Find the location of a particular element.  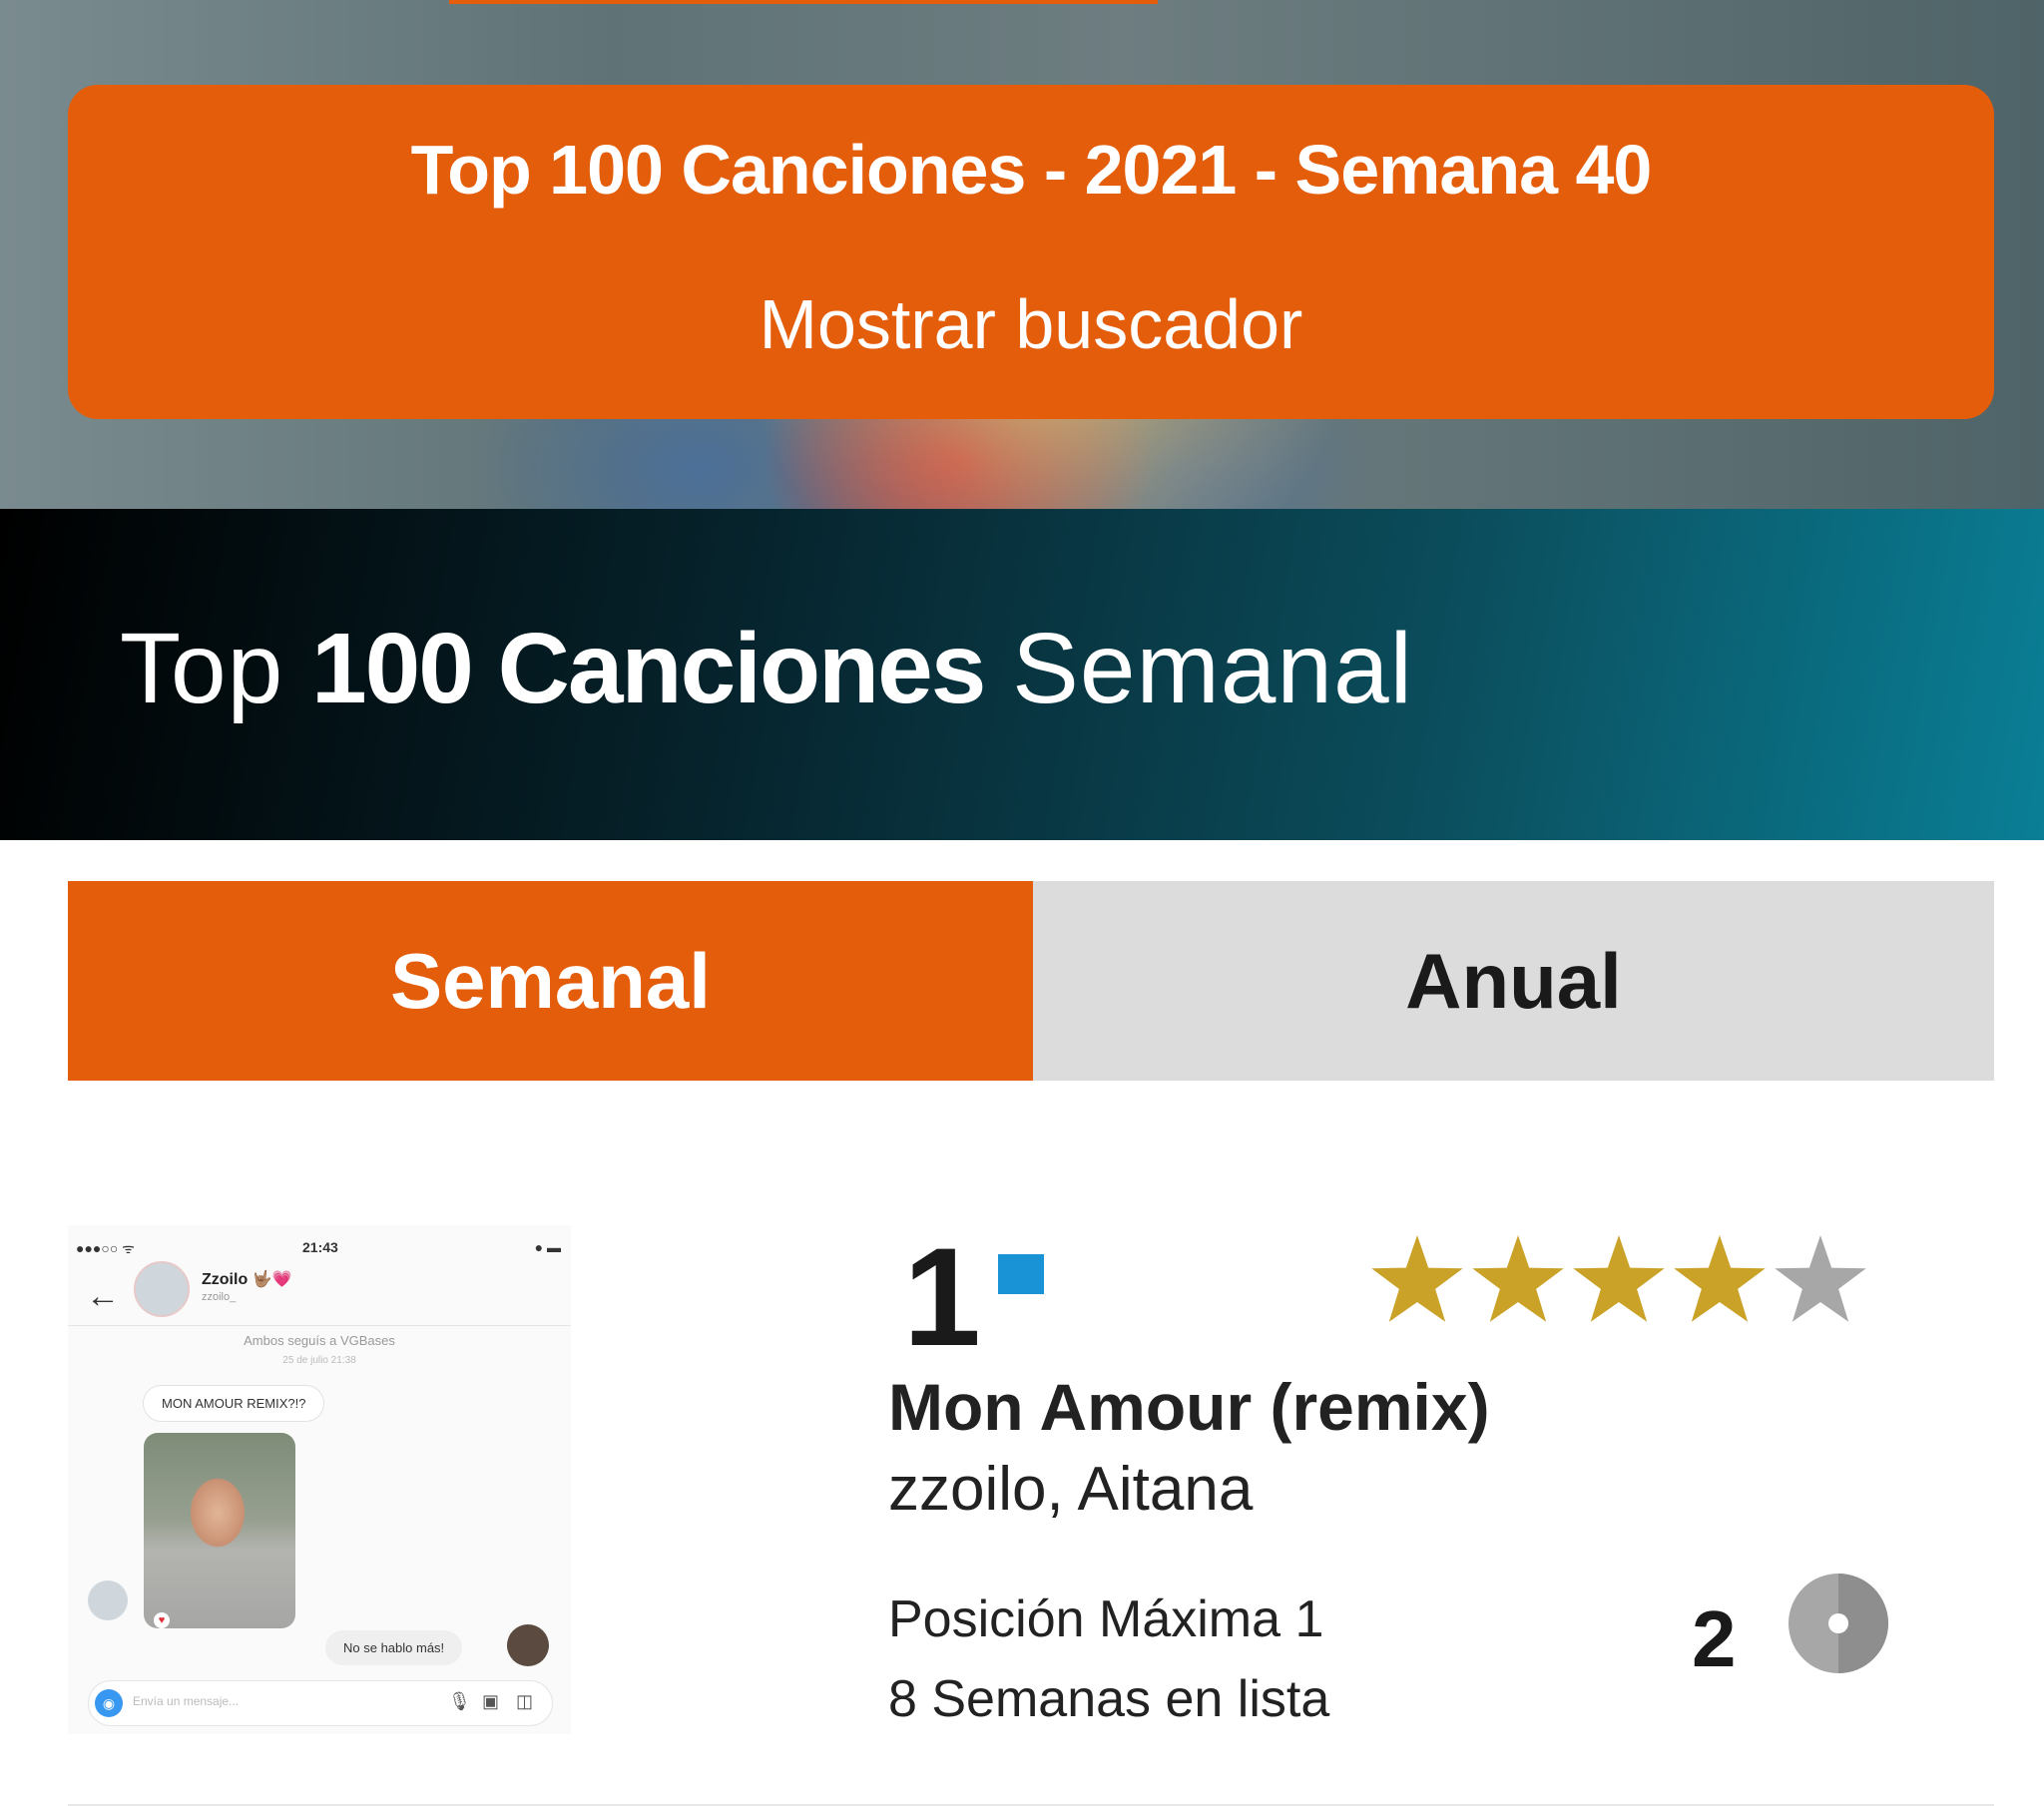

platinum-disc-icon is located at coordinates (1838, 1623).